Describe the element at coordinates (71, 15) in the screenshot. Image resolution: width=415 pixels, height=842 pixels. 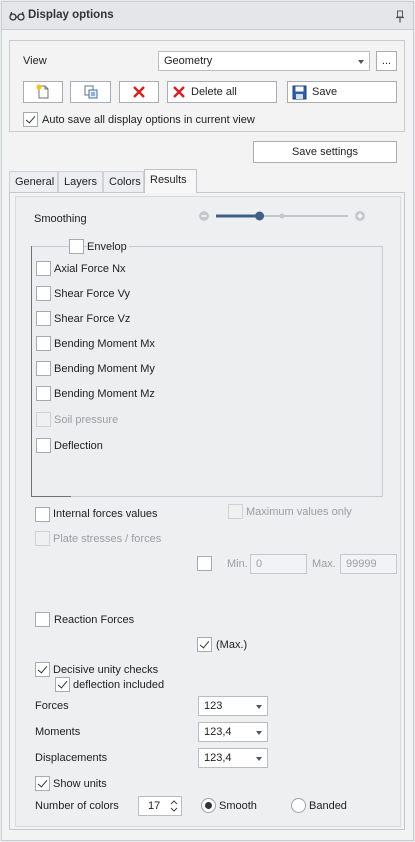
I see `panel-title: Display options` at that location.